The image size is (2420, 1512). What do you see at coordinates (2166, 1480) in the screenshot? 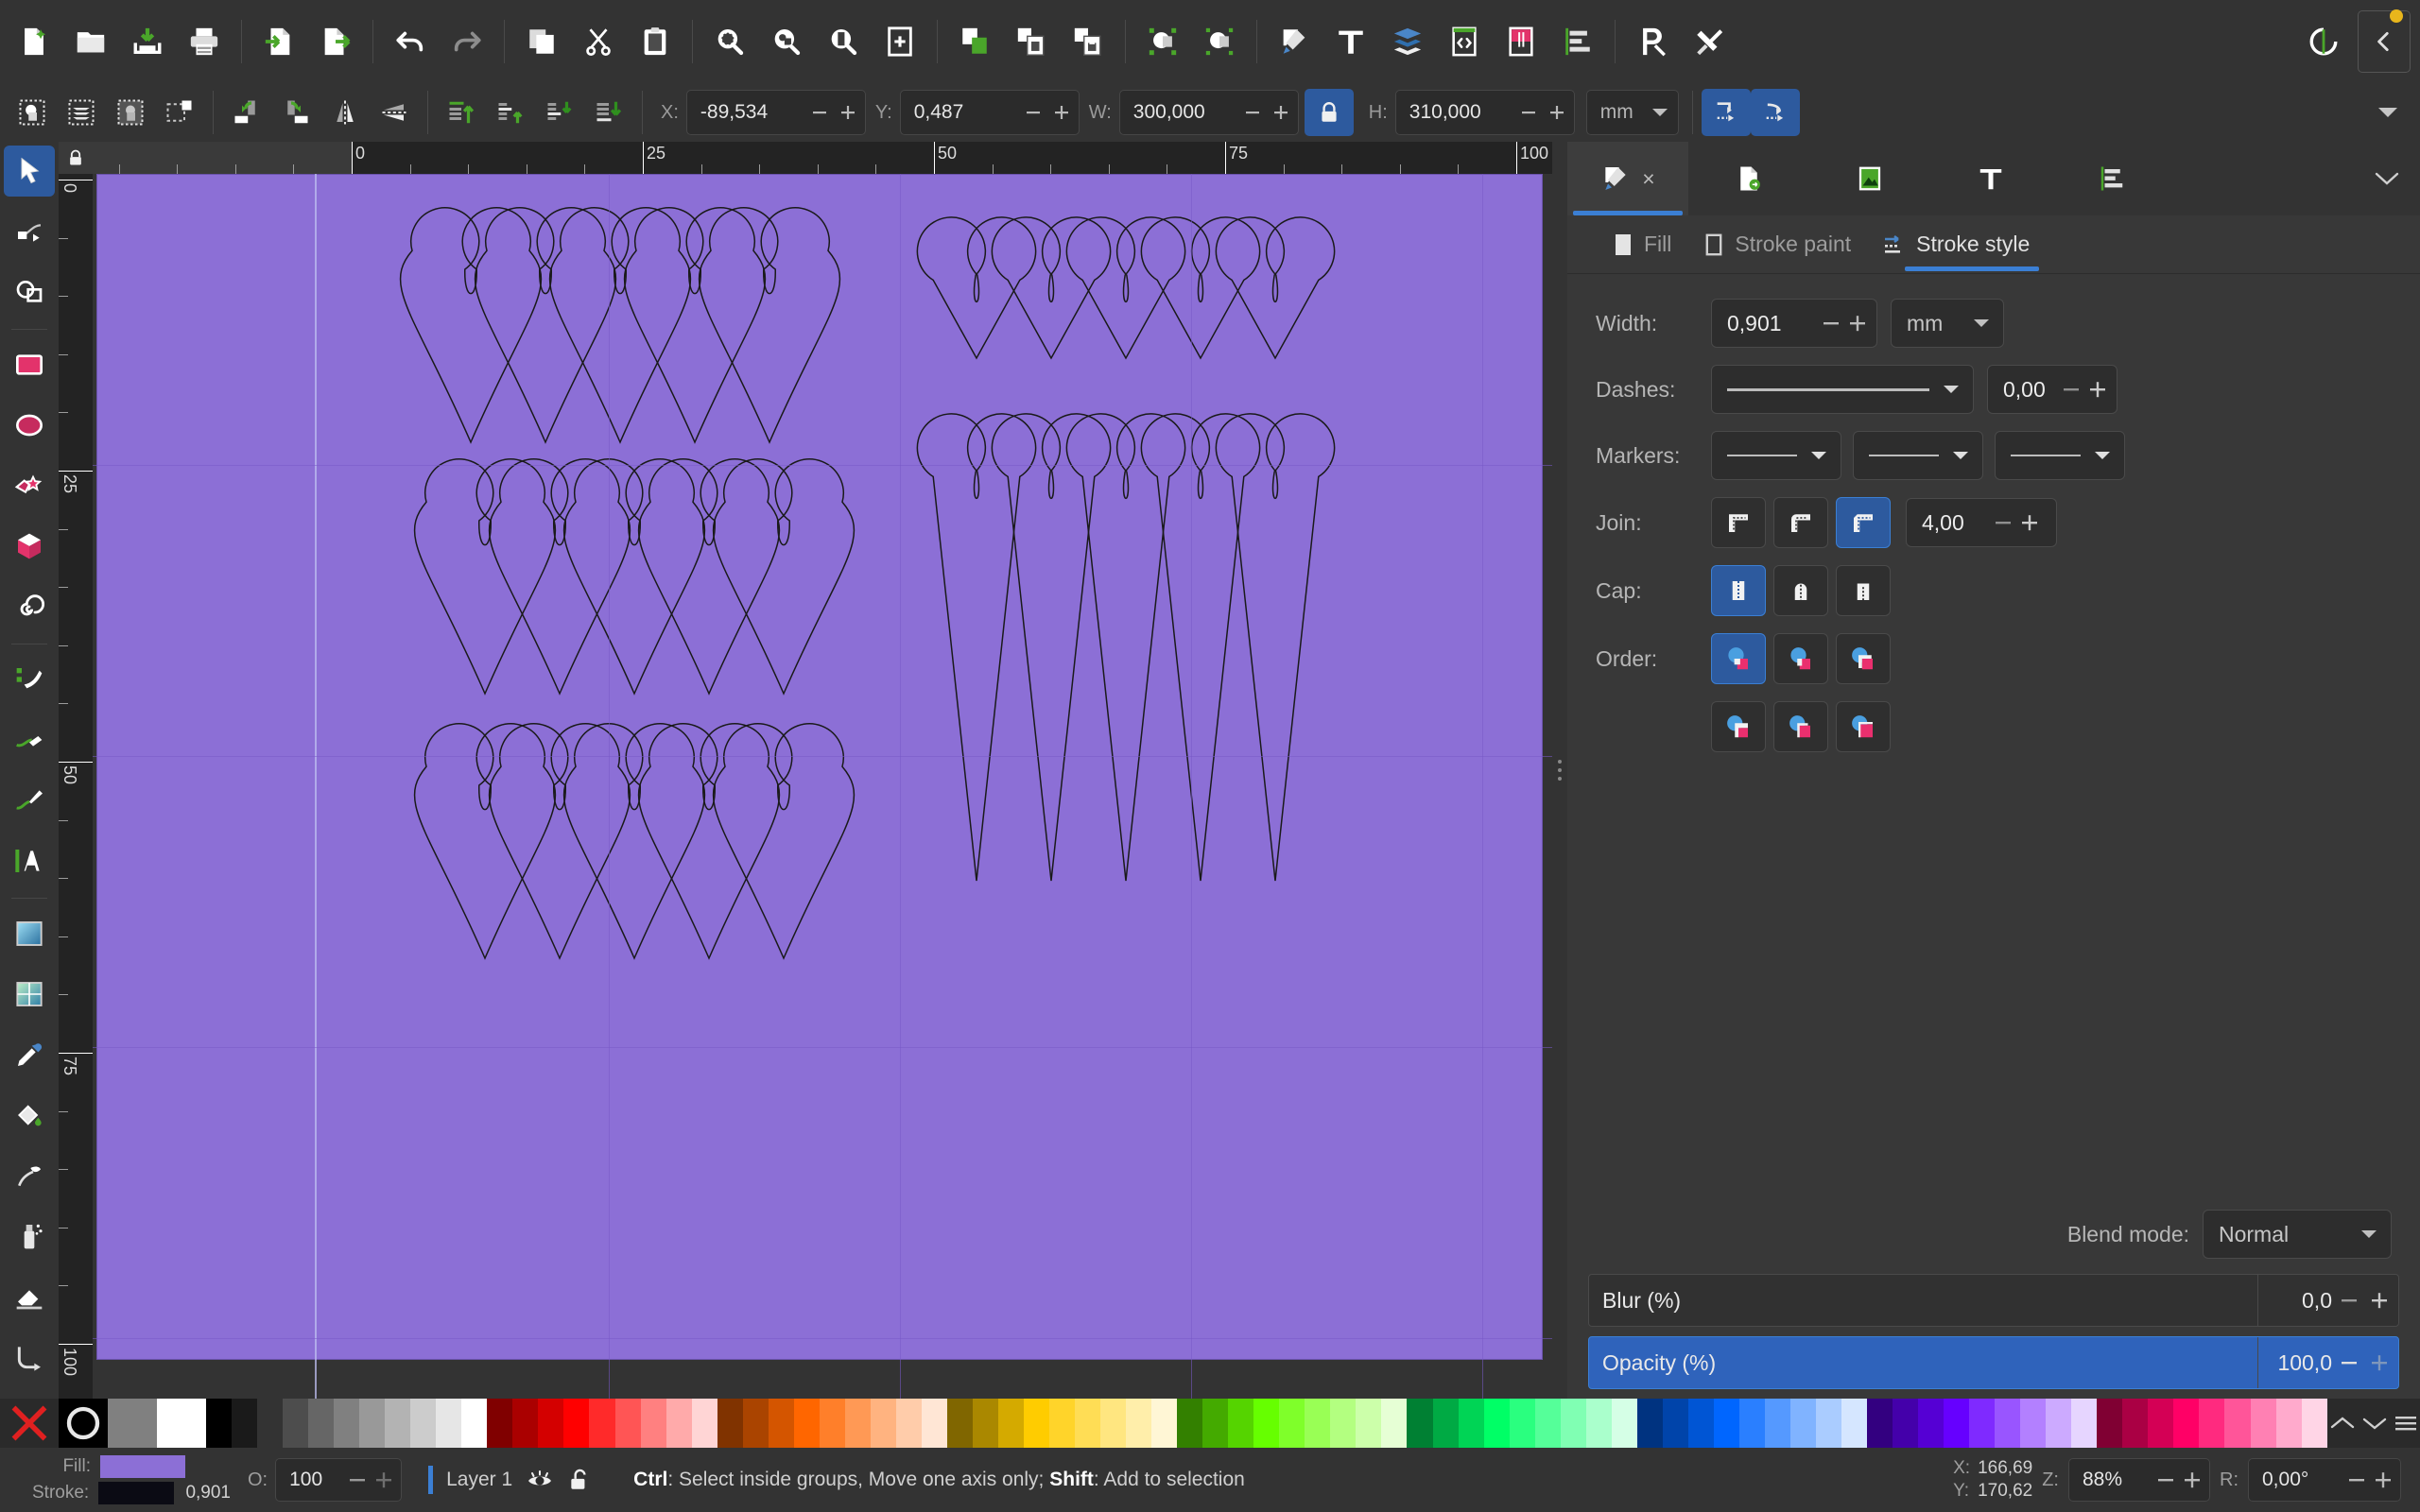
I see `zoom-decrement-button` at bounding box center [2166, 1480].